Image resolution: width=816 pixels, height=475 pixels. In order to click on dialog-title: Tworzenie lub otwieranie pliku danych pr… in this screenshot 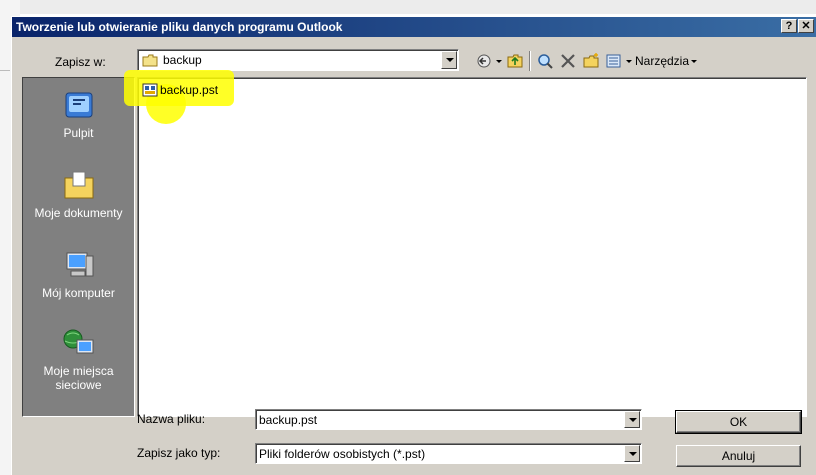, I will do `click(179, 27)`.